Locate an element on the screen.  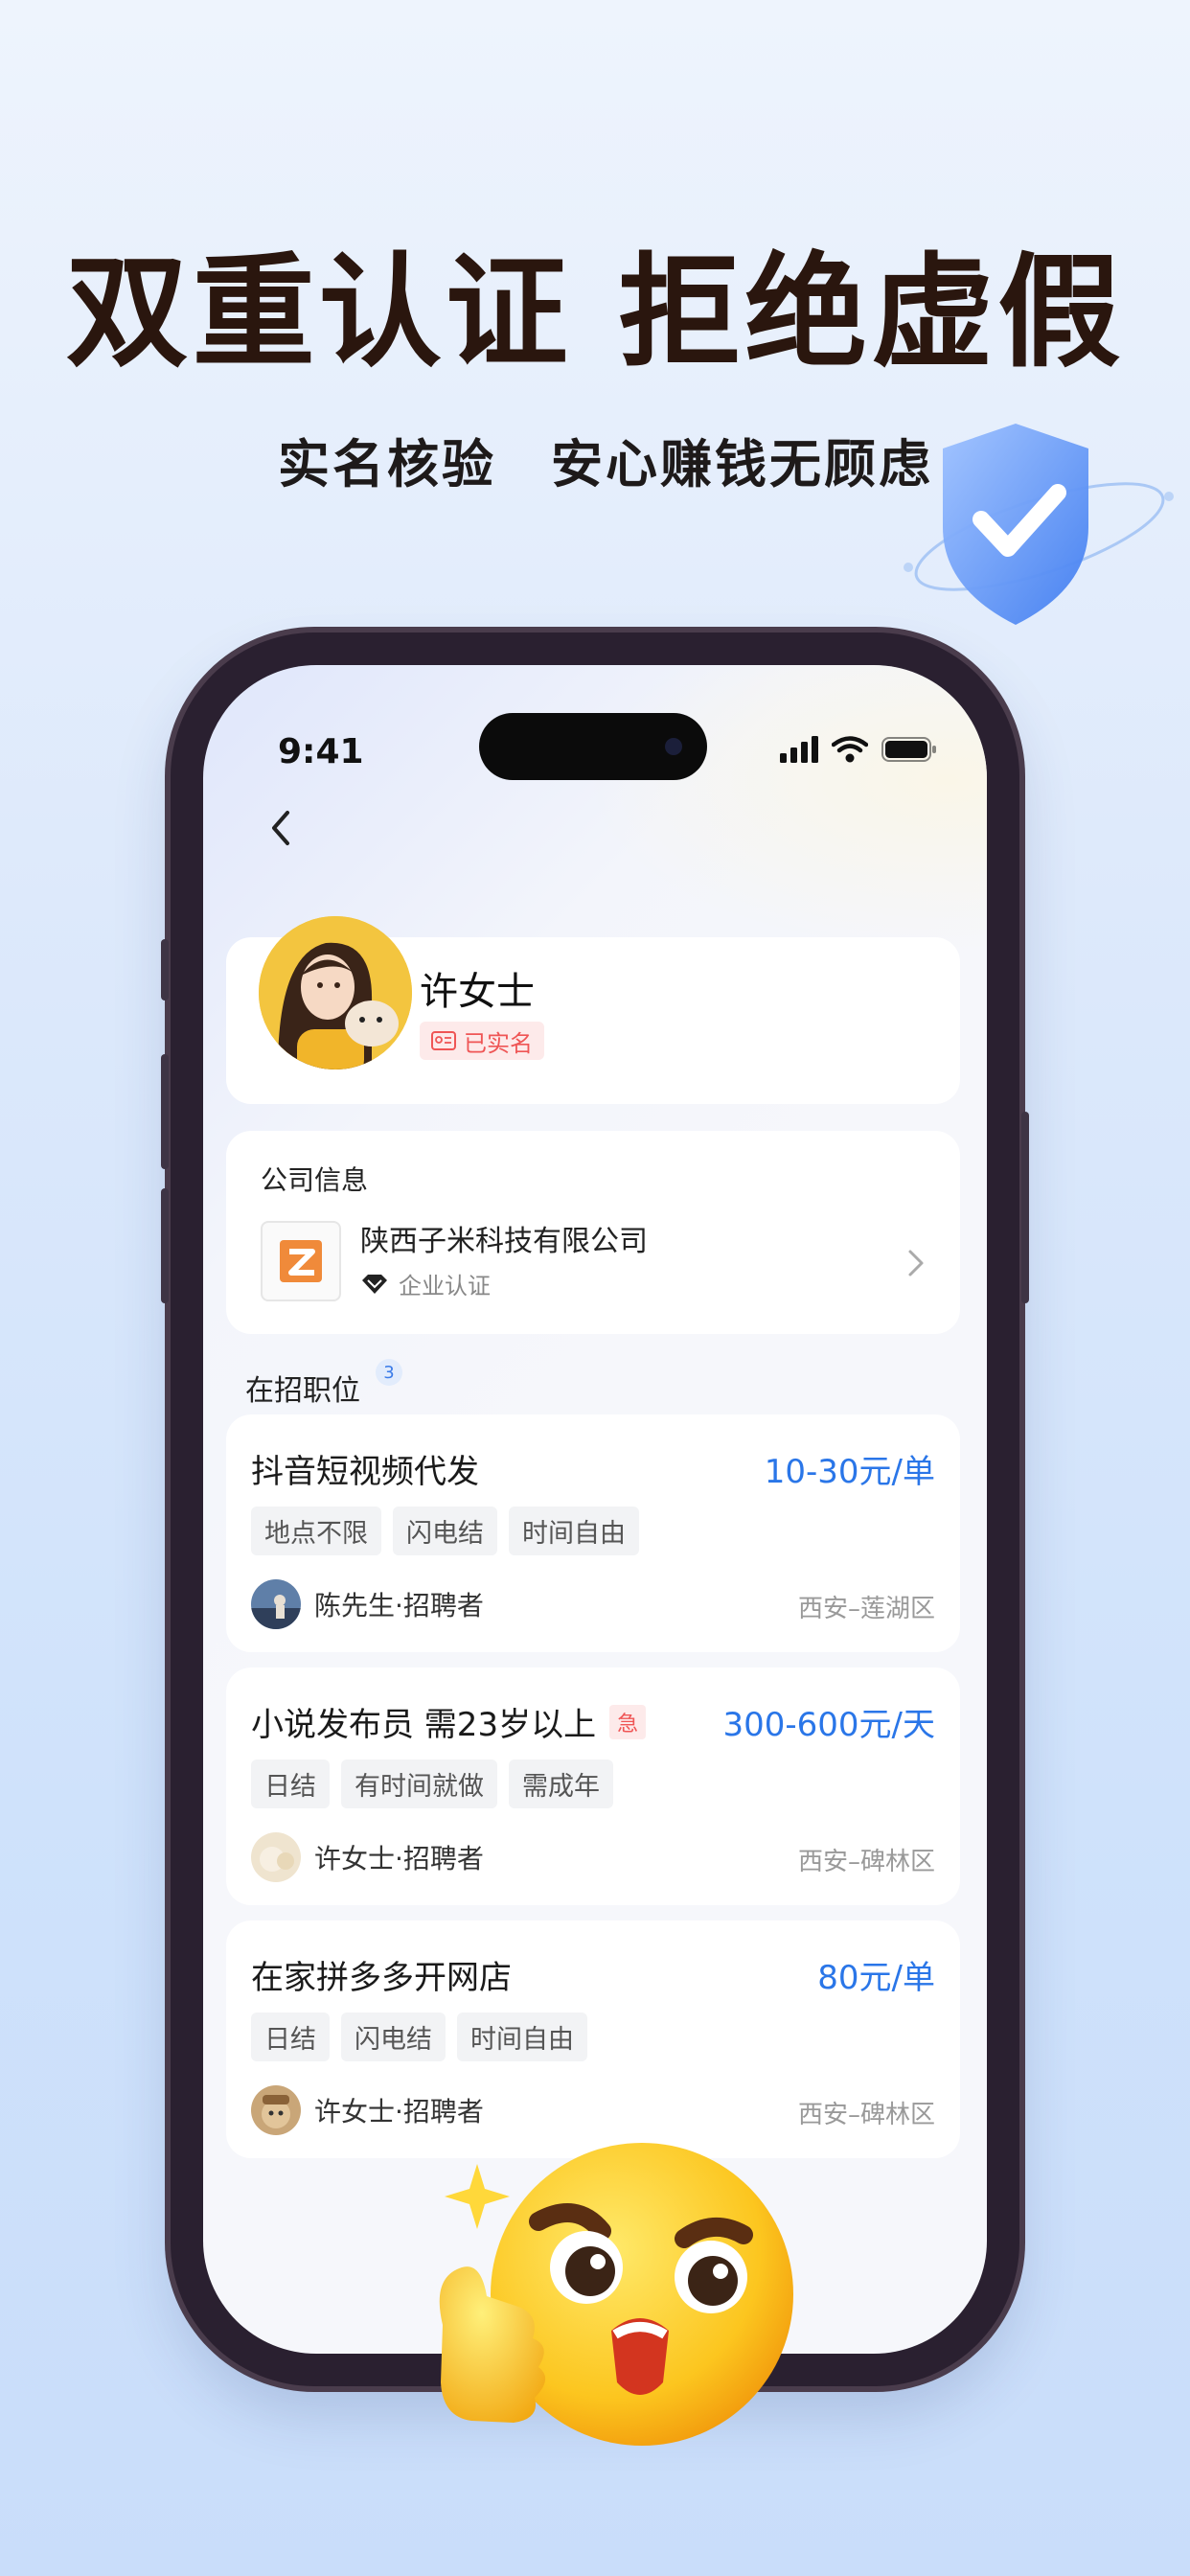
job-title: 抖音短视频代发 is located at coordinates (365, 1468).